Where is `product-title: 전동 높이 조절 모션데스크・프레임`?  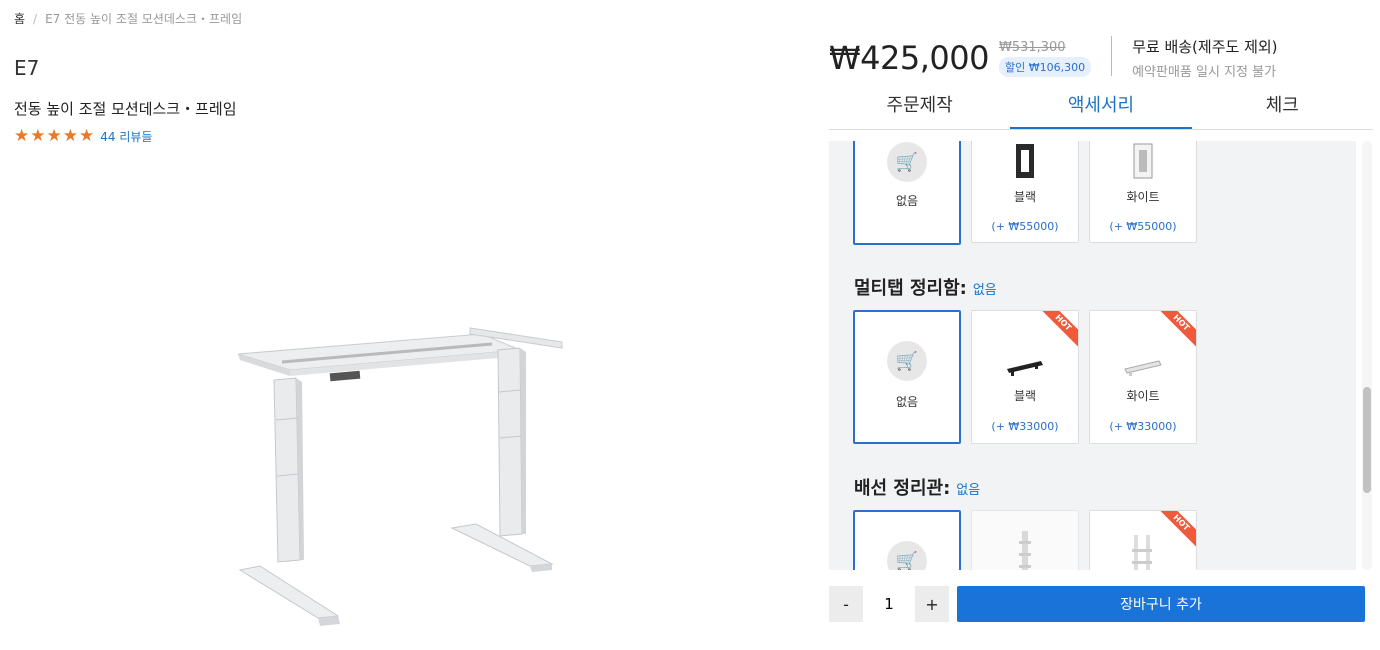 product-title: 전동 높이 조절 모션데스크・프레임 is located at coordinates (125, 109).